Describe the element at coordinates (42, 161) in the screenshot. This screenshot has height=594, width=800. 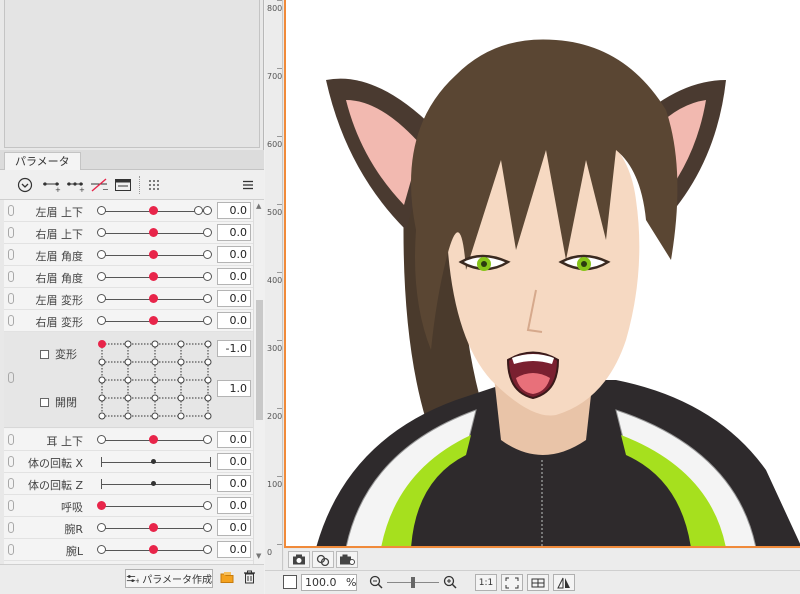
I see `tab-parameters: パラメータ` at that location.